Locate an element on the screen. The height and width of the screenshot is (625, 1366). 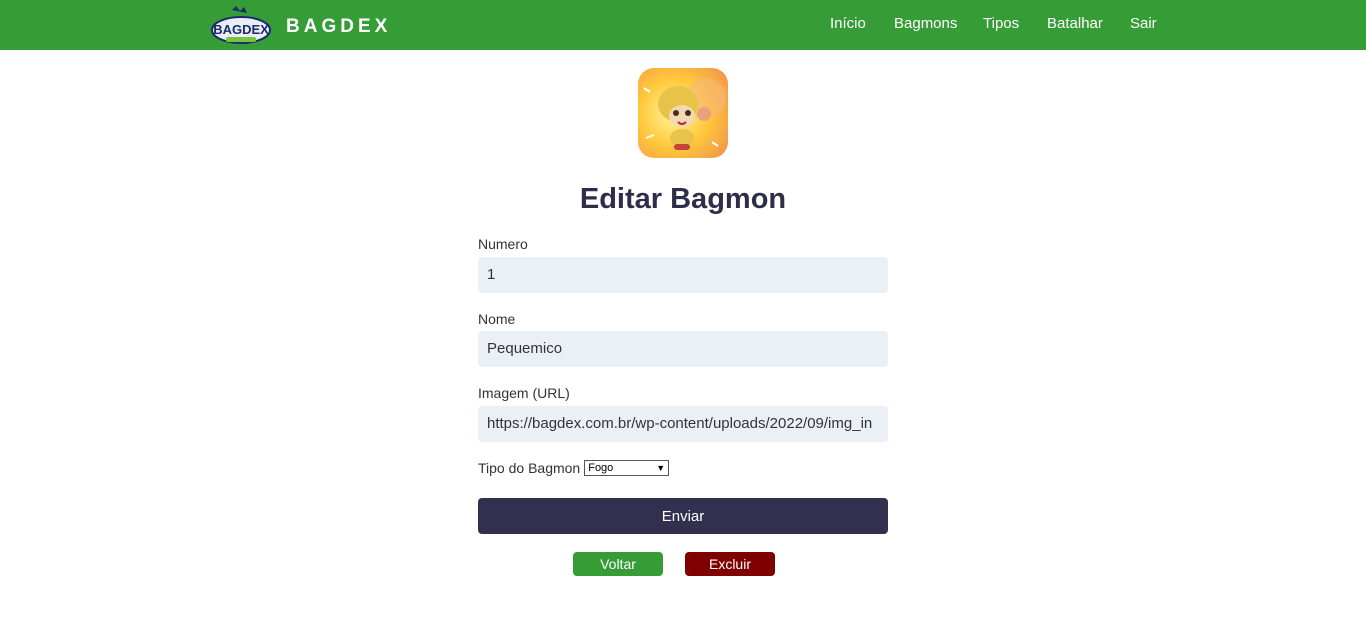
page-title: Editar Bagmon is located at coordinates (683, 199).